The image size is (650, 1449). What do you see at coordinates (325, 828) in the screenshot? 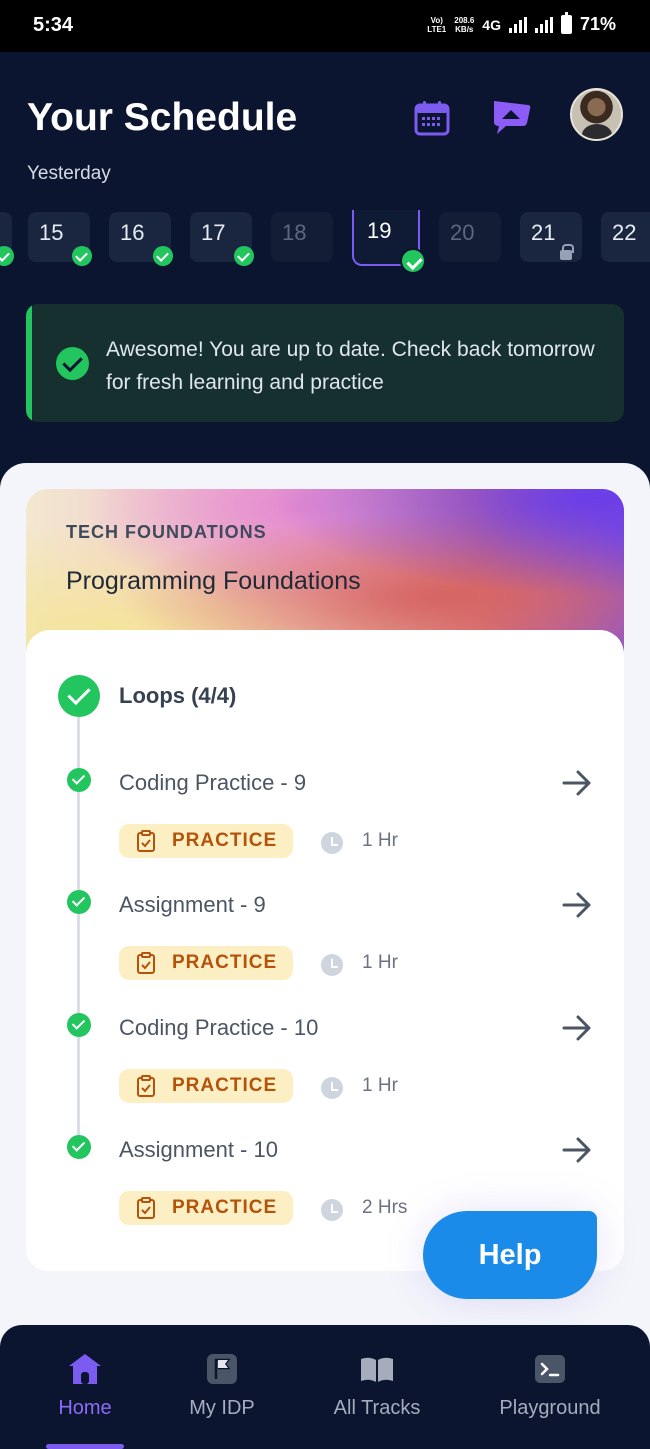
I see `list-item: Coding Practice - 9 PRACTICE 1 Hr` at bounding box center [325, 828].